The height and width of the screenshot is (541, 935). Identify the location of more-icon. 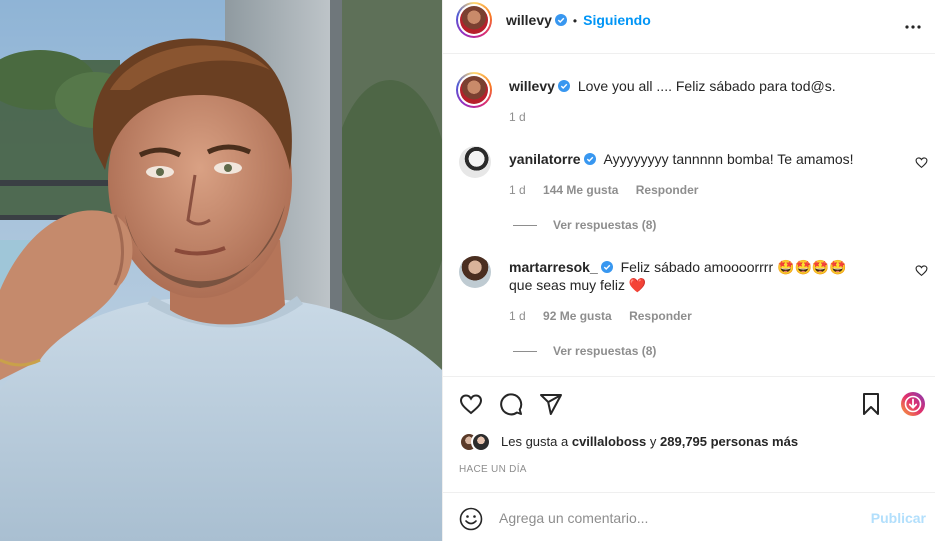
(913, 27).